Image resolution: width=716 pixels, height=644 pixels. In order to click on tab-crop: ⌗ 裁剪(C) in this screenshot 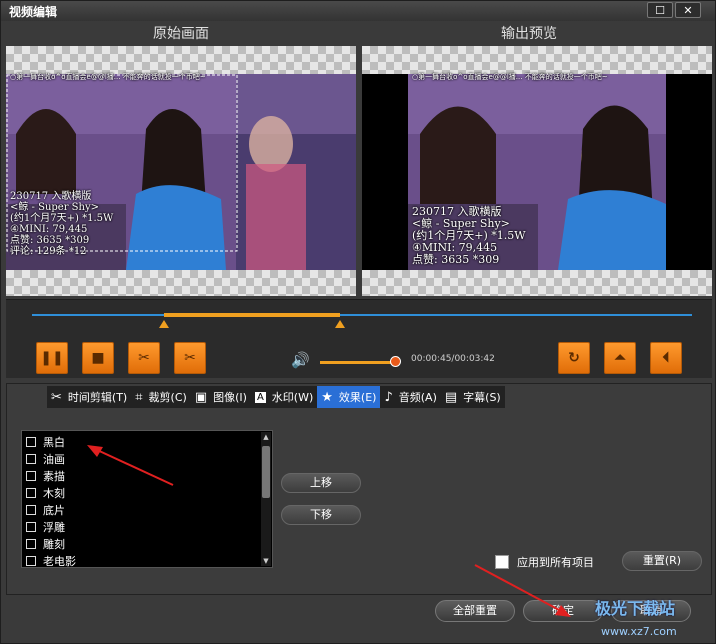, I will do `click(161, 397)`.